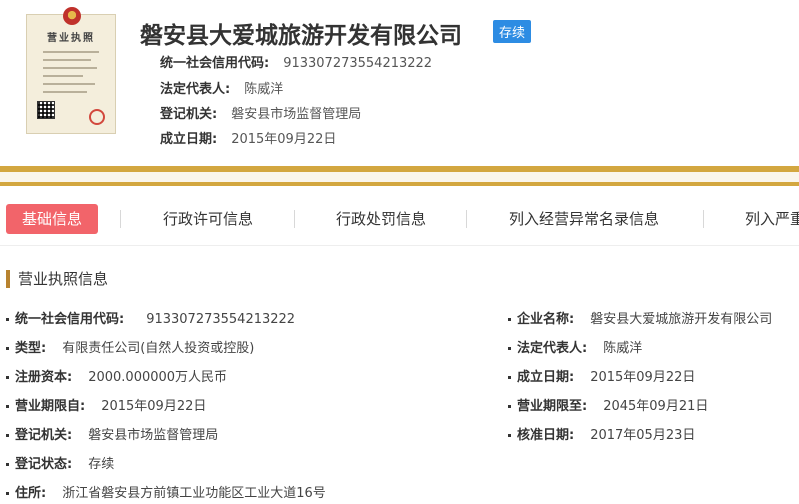  What do you see at coordinates (546, 319) in the screenshot?
I see `detail-label: 企业名称:` at bounding box center [546, 319].